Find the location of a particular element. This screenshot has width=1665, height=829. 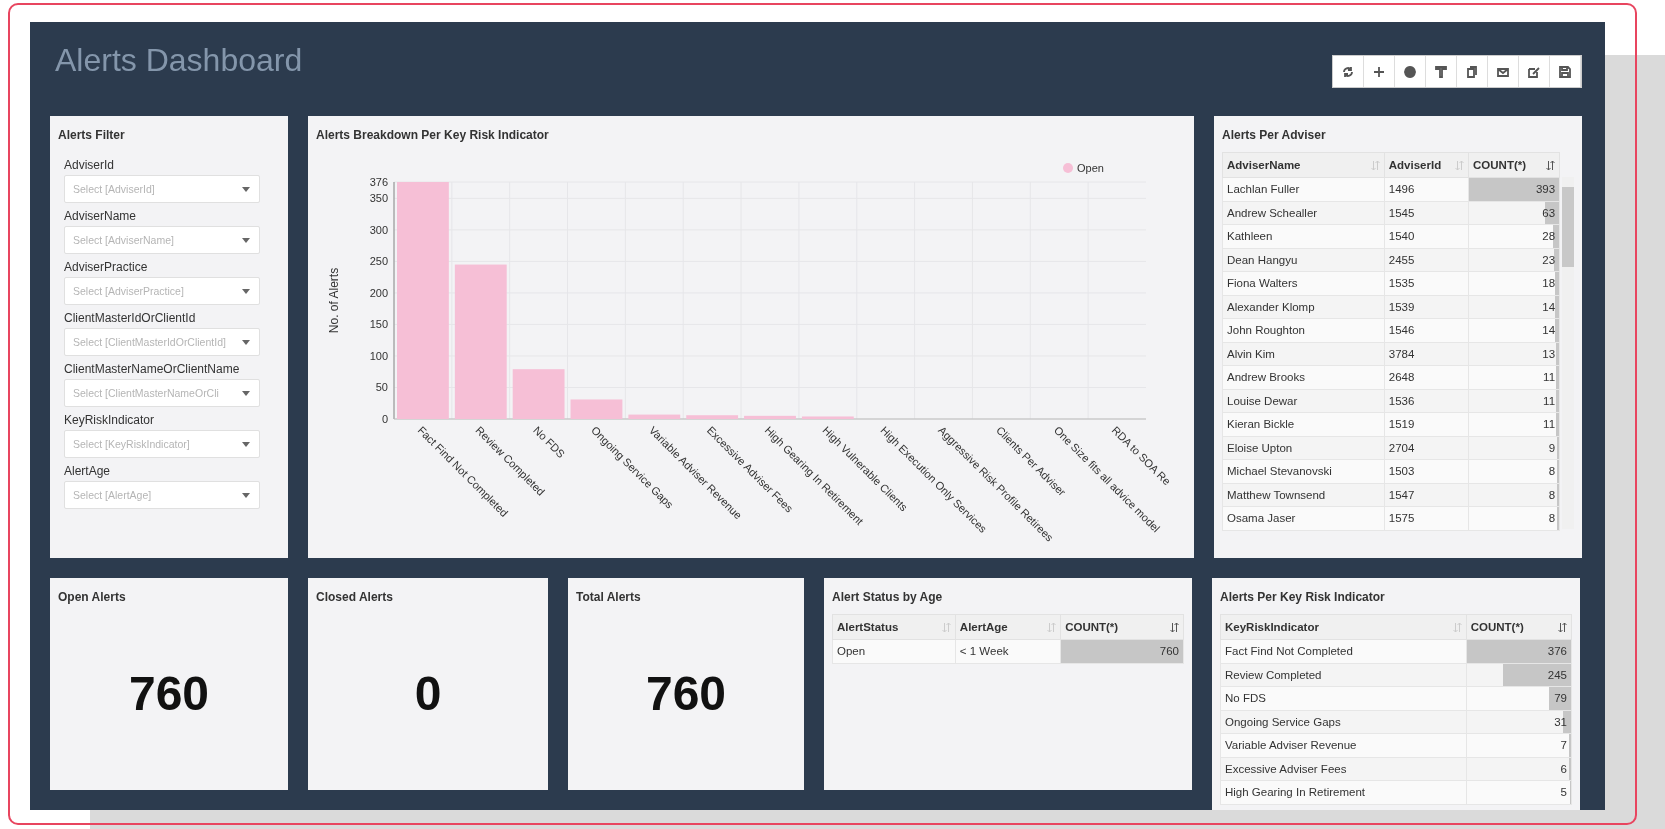

field-label: ClientMasterIdOrClientId is located at coordinates (130, 318).